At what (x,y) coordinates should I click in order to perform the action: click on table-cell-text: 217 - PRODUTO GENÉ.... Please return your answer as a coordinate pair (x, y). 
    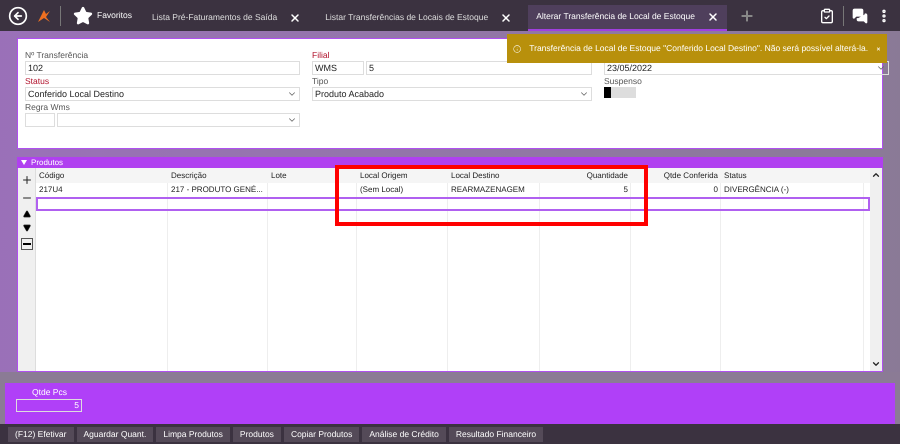
    Looking at the image, I should click on (217, 190).